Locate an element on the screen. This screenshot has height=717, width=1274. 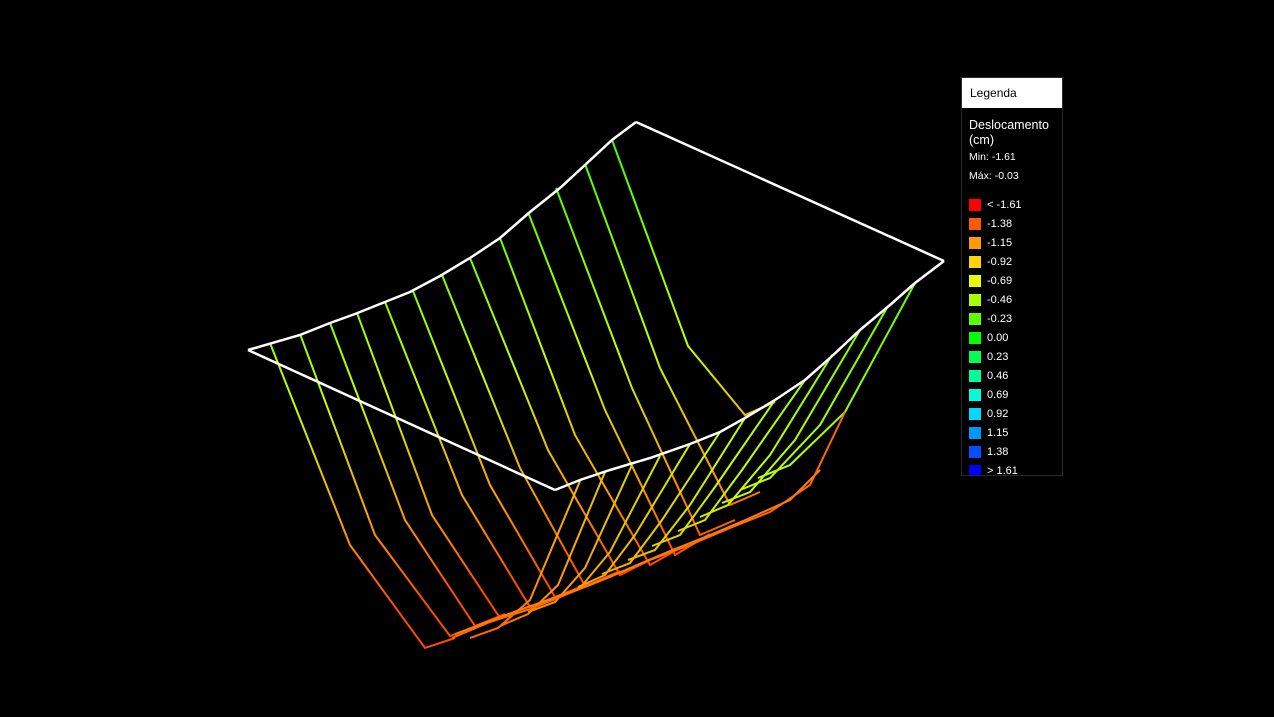
legend-scale-row: -0.69 is located at coordinates (1015, 280).